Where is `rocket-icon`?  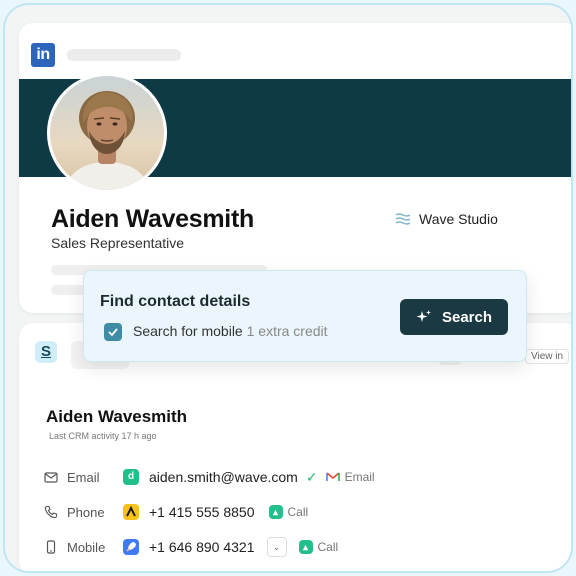
rocket-icon is located at coordinates (131, 547).